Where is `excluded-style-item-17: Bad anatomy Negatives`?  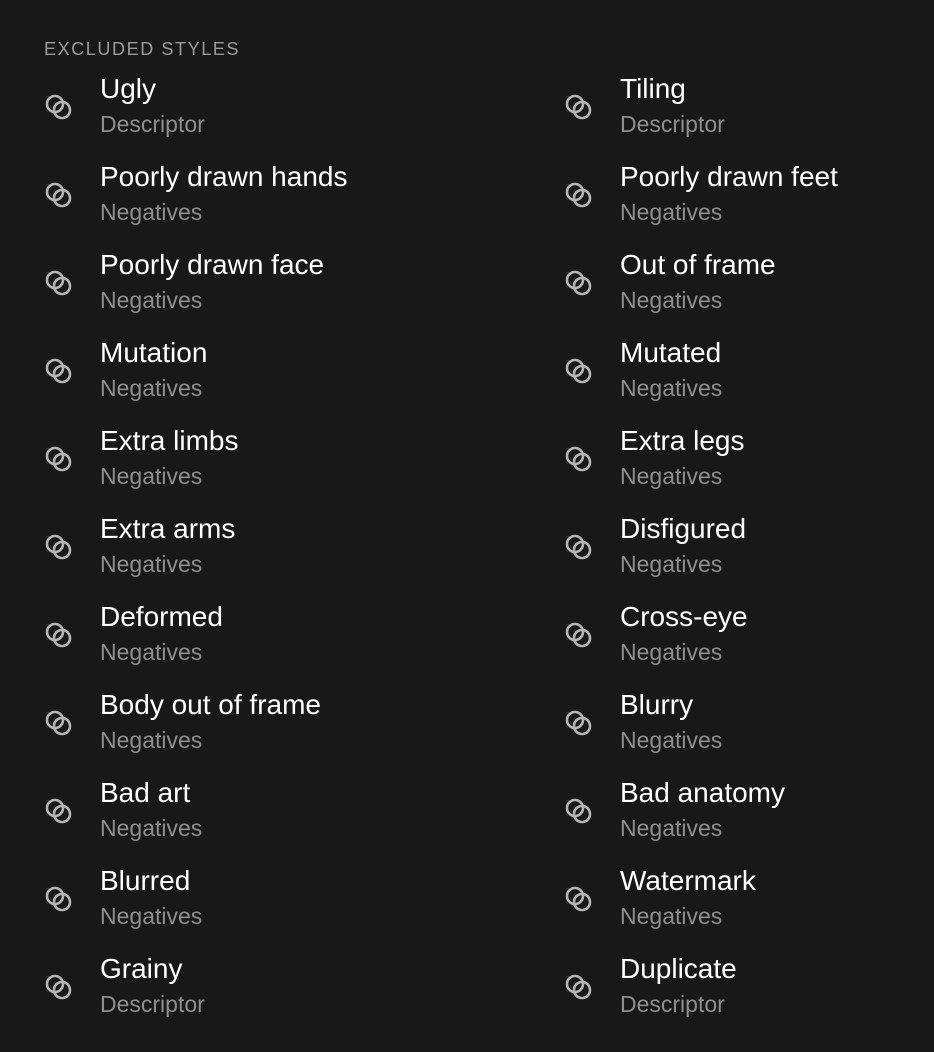 excluded-style-item-17: Bad anatomy Negatives is located at coordinates (727, 820).